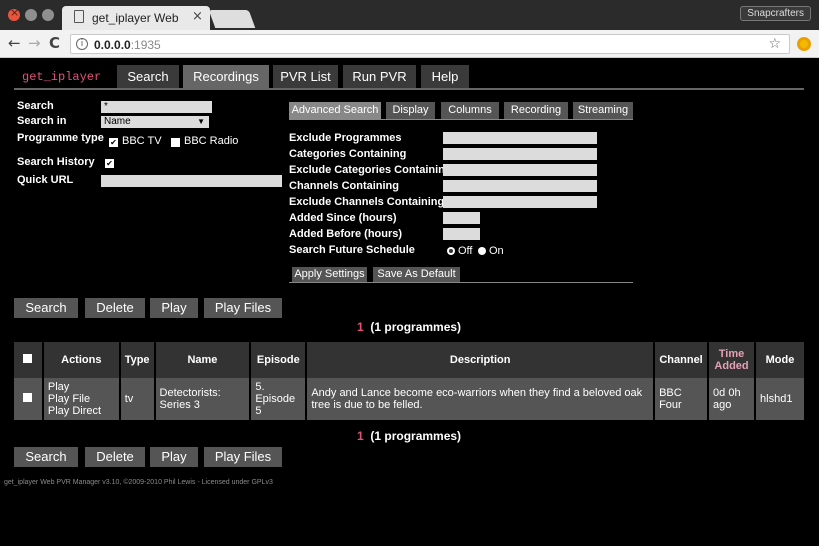 The image size is (819, 546). I want to click on delete-button-bottom: Delete, so click(115, 457).